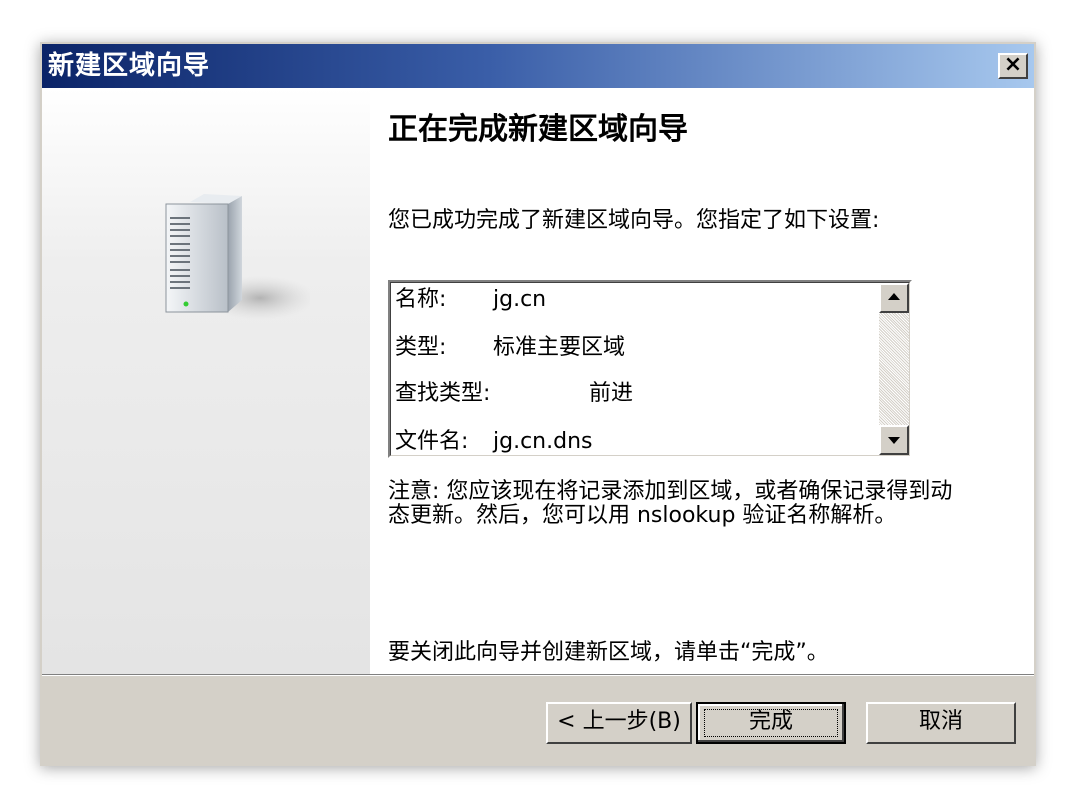 Image resolution: width=1084 pixels, height=802 pixels. Describe the element at coordinates (421, 347) in the screenshot. I see `setting-label: 类型:` at that location.